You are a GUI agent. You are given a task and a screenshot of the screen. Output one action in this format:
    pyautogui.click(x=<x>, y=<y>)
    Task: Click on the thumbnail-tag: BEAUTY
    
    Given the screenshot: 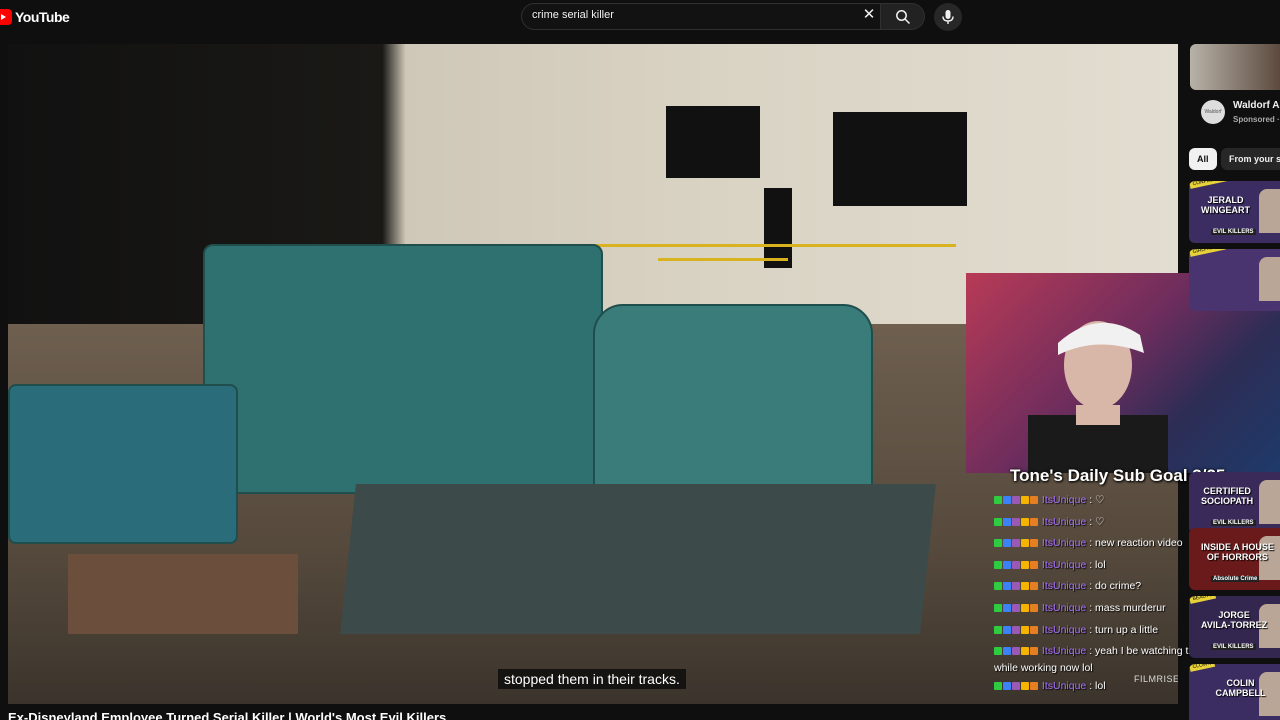 What is the action you would take?
    pyautogui.click(x=1203, y=600)
    